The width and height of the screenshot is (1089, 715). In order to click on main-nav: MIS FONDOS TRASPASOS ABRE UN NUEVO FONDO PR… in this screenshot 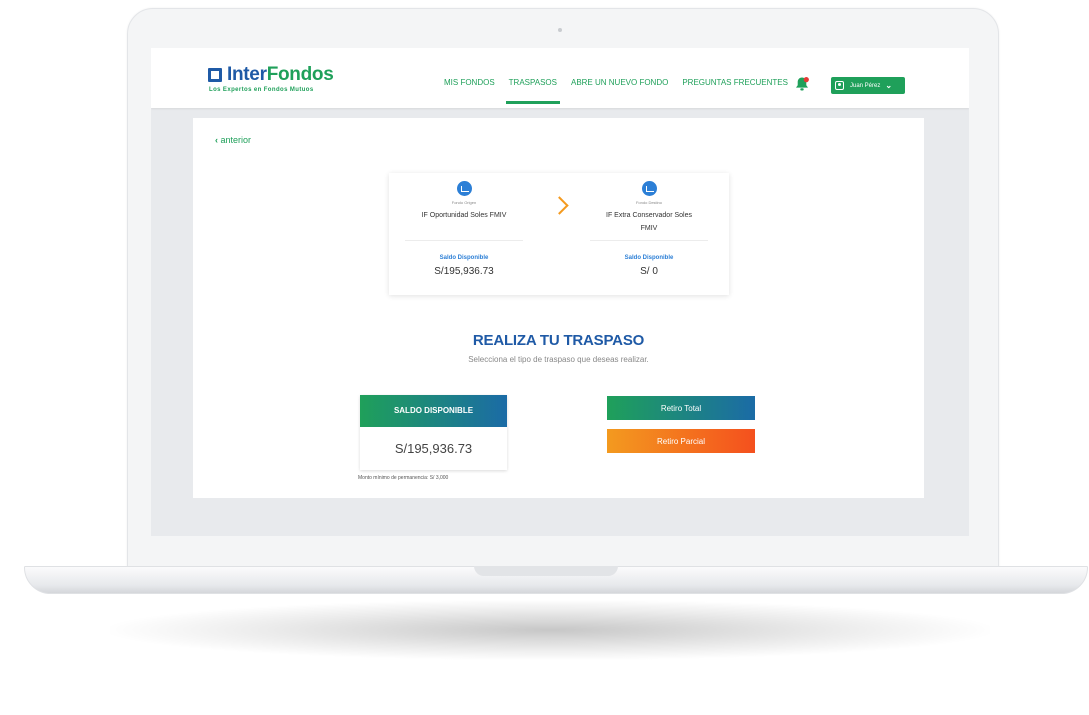, I will do `click(616, 91)`.